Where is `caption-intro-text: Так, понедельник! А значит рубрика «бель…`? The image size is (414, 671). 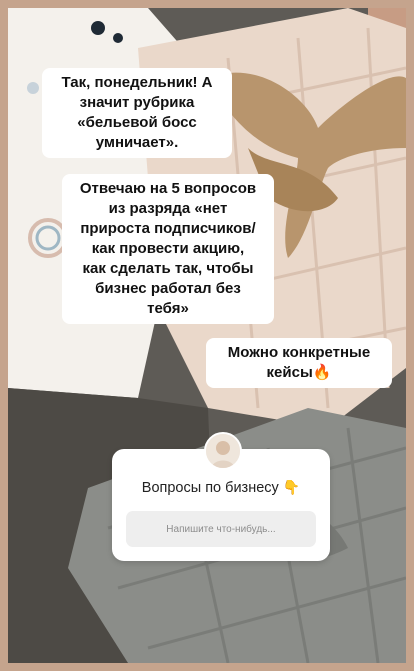
caption-intro-text: Так, понедельник! А значит рубрика «бель… is located at coordinates (137, 112).